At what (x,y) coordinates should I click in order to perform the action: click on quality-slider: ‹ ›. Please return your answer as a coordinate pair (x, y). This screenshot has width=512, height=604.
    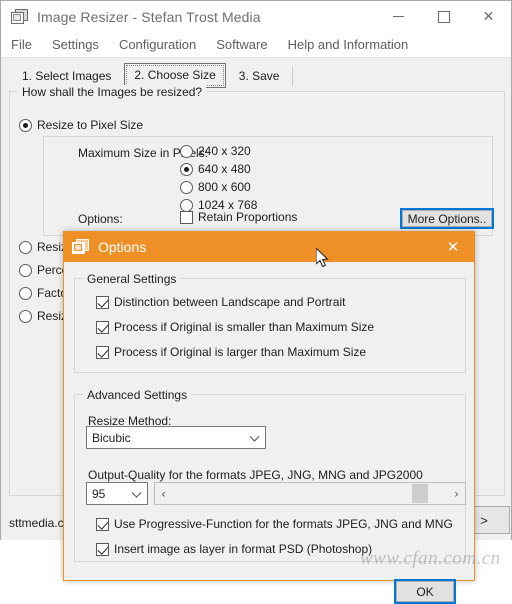
    Looking at the image, I should click on (310, 493).